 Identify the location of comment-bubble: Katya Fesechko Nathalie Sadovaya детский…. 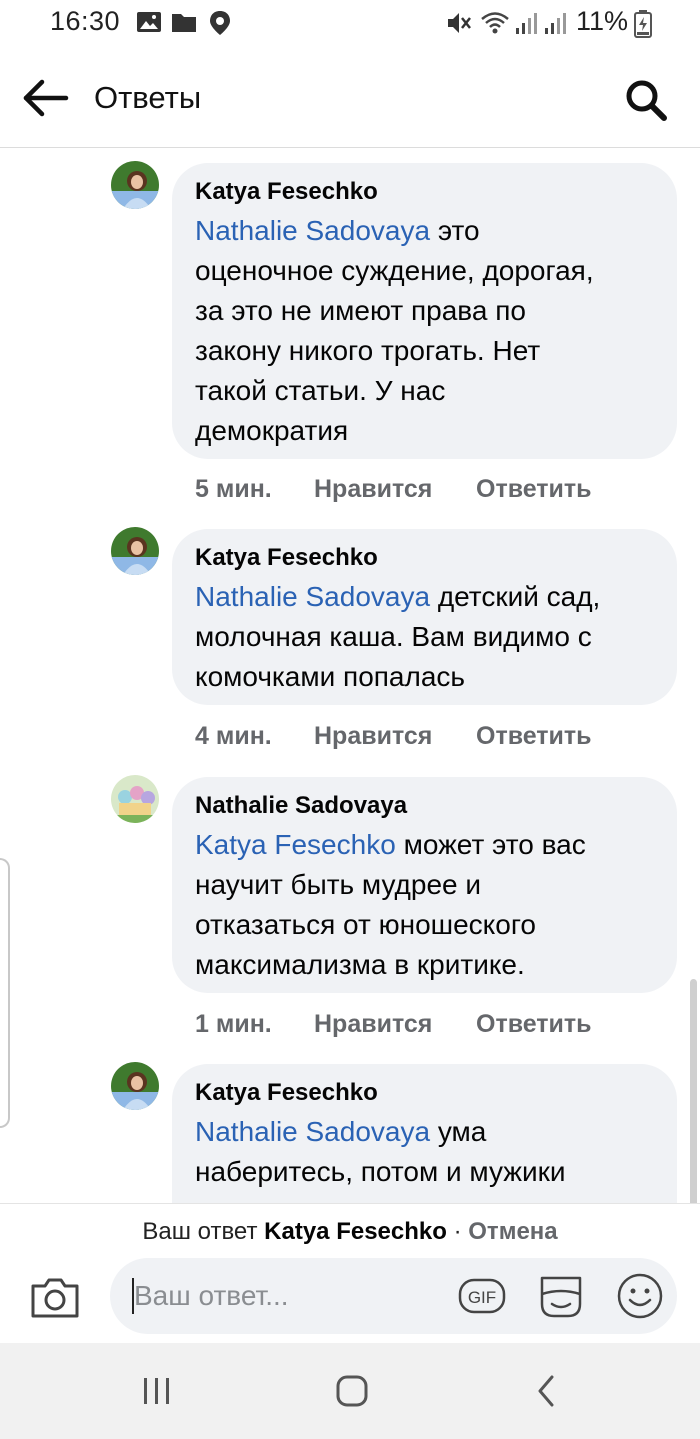
(424, 617).